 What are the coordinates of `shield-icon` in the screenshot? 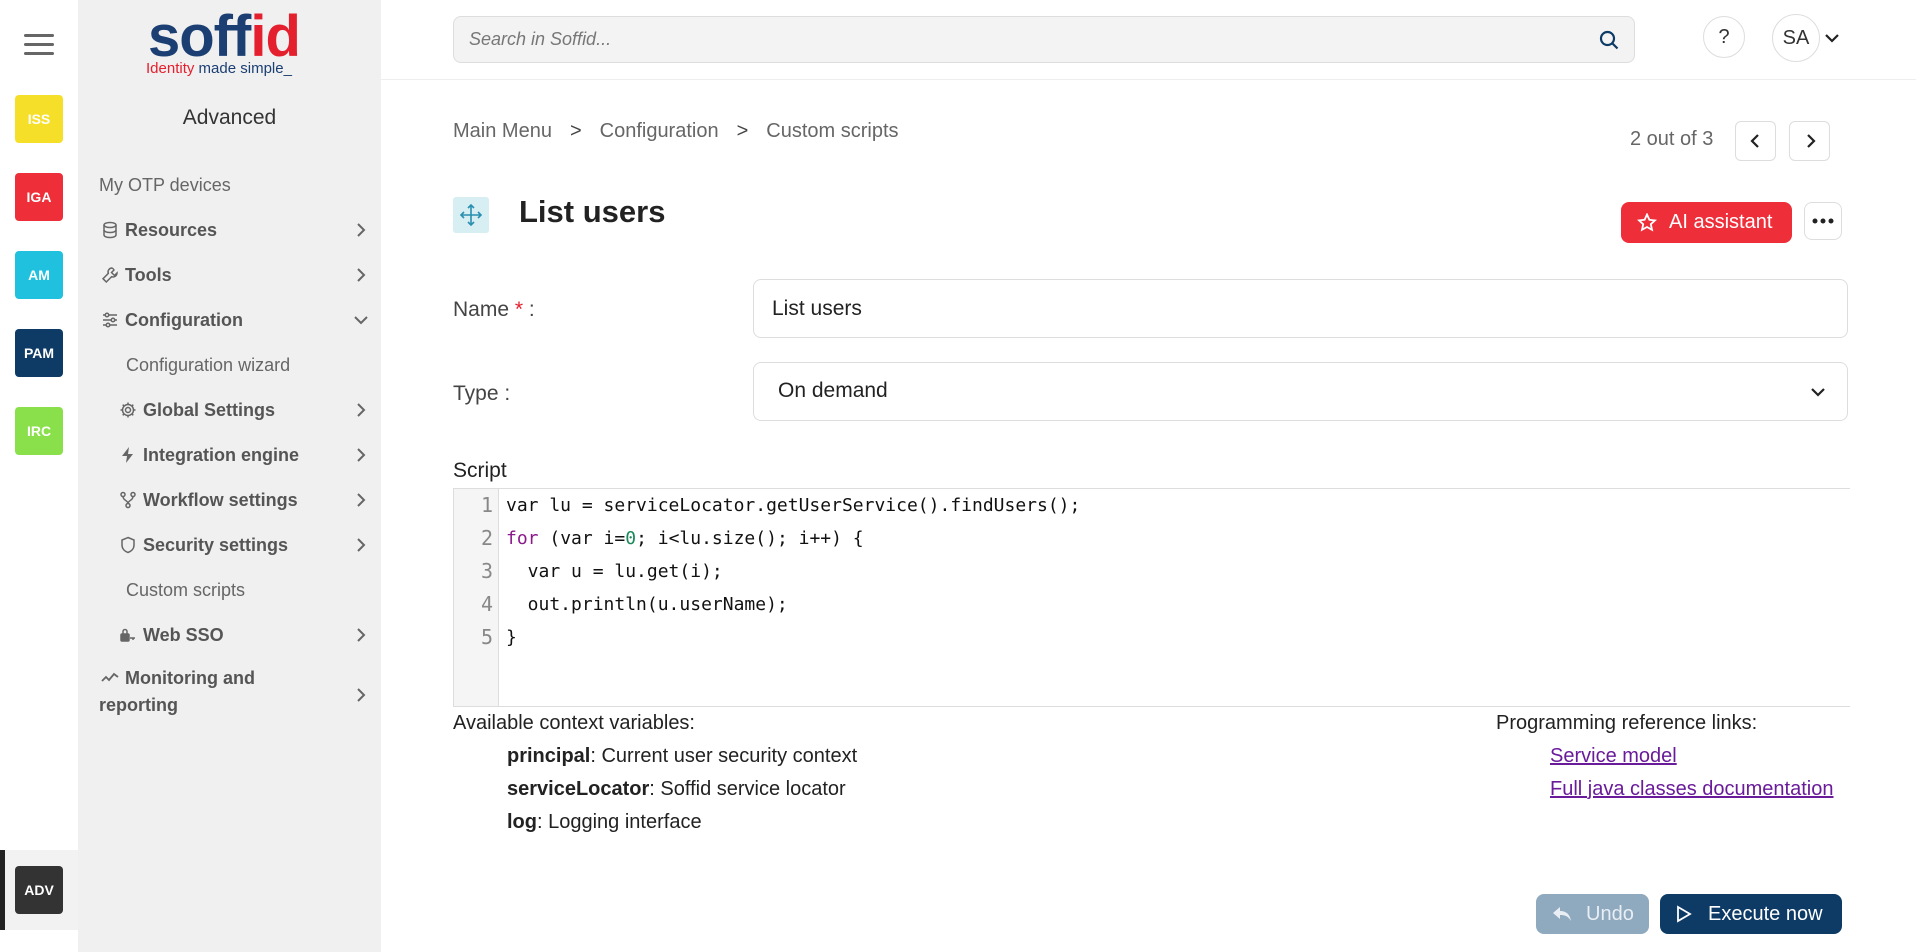 It's located at (128, 545).